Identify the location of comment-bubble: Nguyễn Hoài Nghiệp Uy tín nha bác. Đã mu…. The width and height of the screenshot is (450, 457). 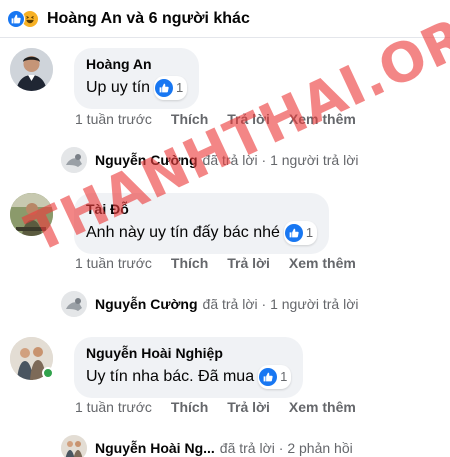
(189, 367).